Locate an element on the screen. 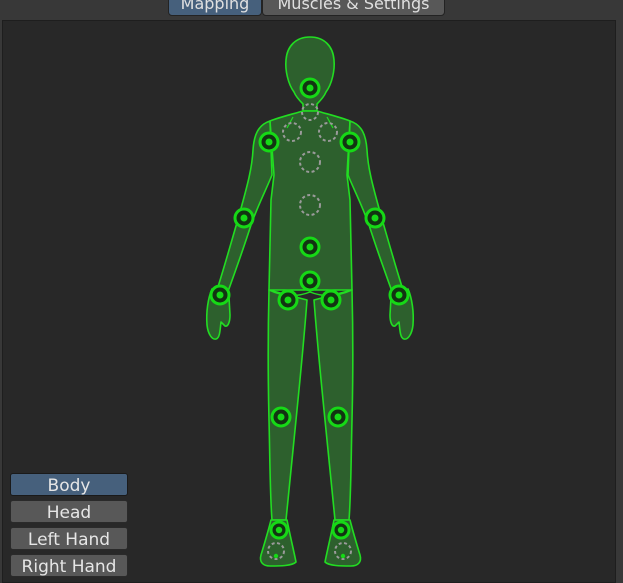 This screenshot has width=623, height=583. bone-hips is located at coordinates (310, 281).